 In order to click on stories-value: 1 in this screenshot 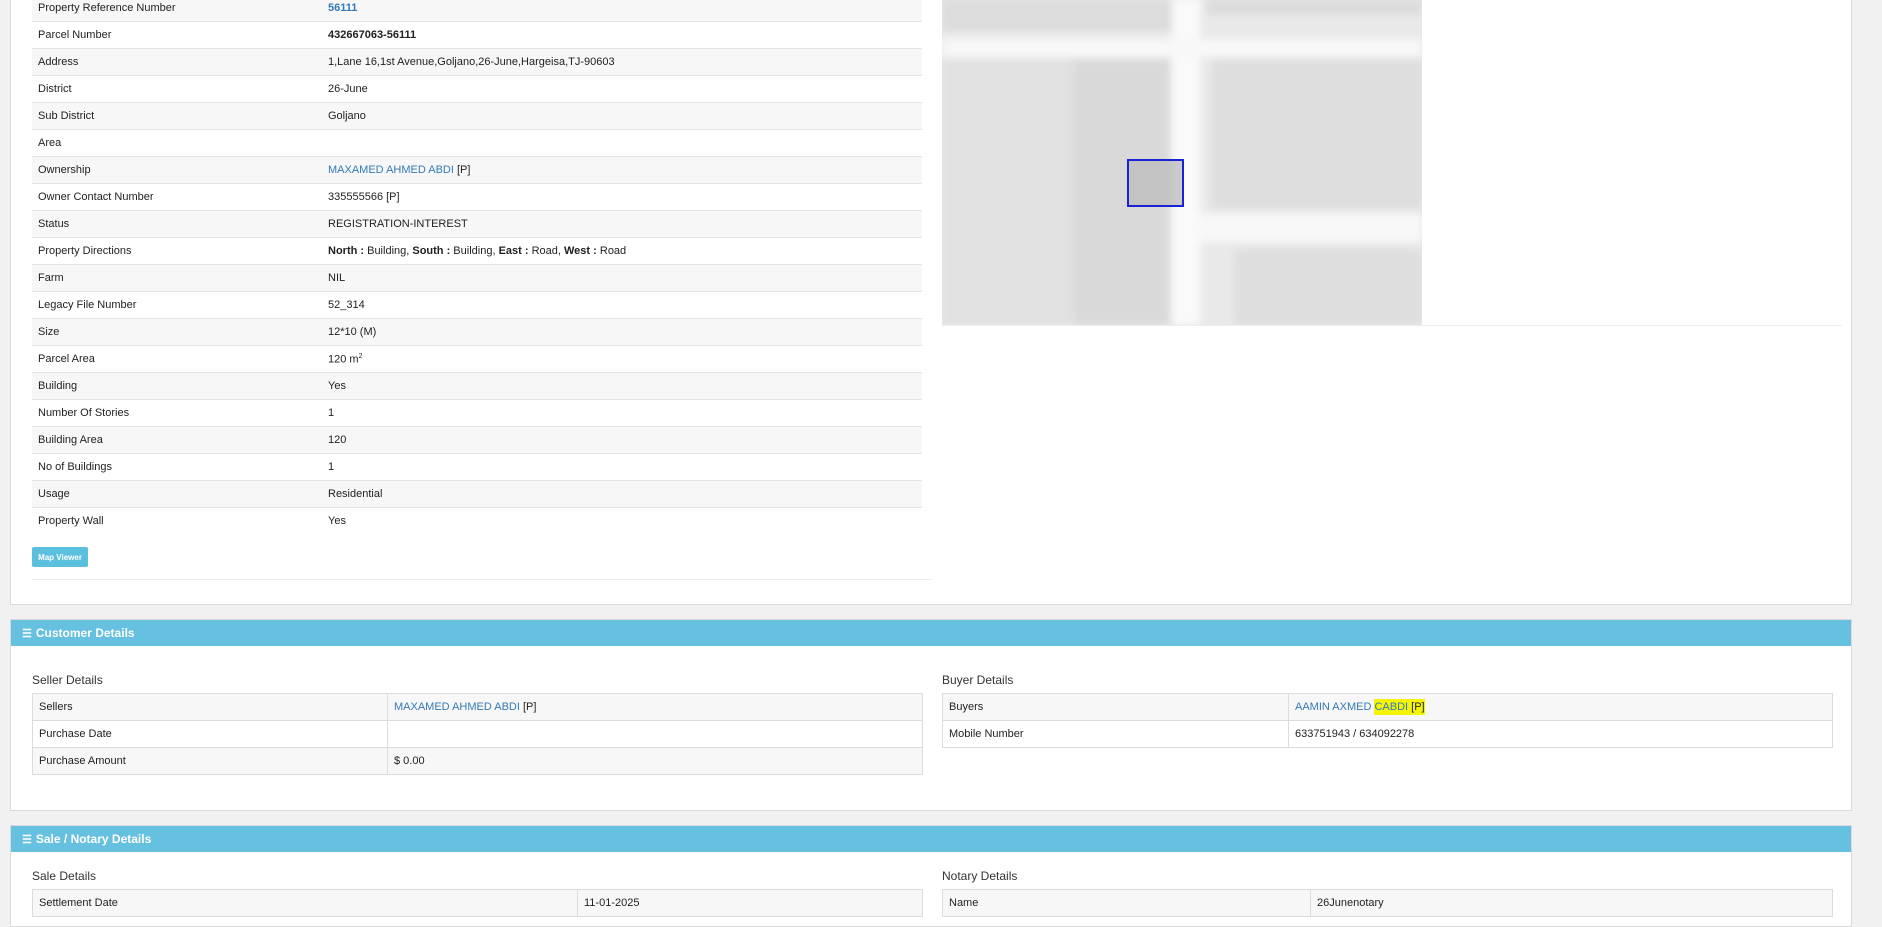, I will do `click(622, 413)`.